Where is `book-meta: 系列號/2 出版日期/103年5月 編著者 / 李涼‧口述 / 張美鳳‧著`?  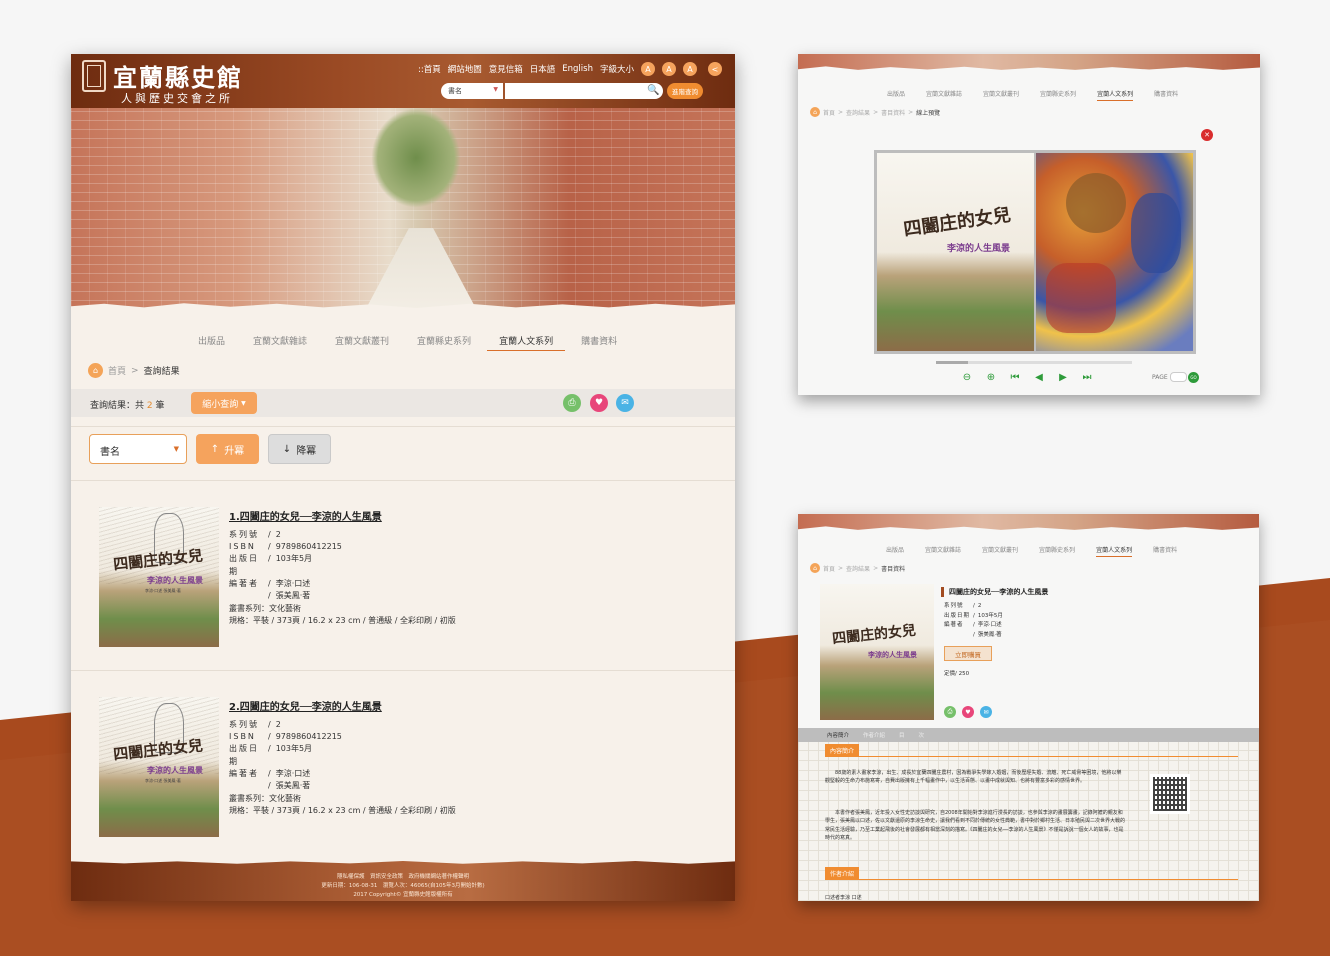 book-meta: 系列號/2 出版日期/103年5月 編著者 / 李涼‧口述 / 張美鳳‧著 is located at coordinates (973, 621).